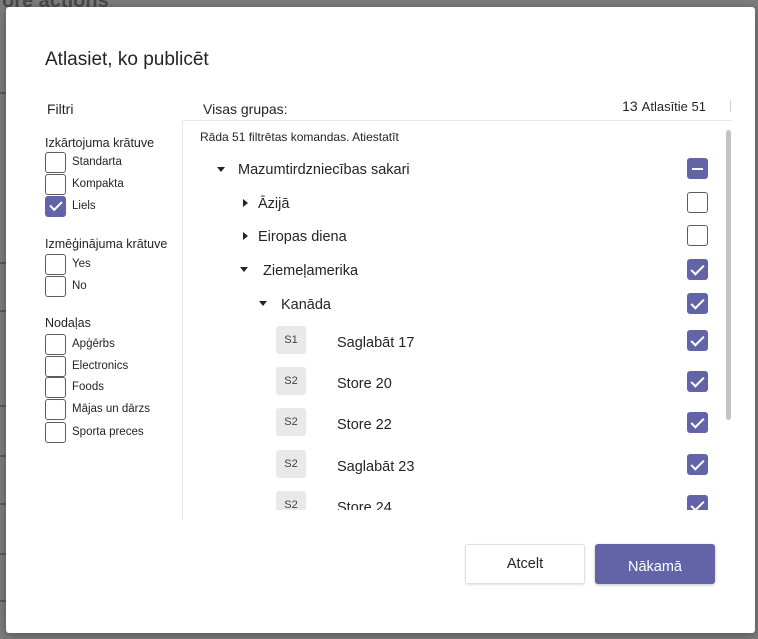 The image size is (758, 639). What do you see at coordinates (455, 271) in the screenshot?
I see `tree-row-north-america: Ziemeļamerika` at bounding box center [455, 271].